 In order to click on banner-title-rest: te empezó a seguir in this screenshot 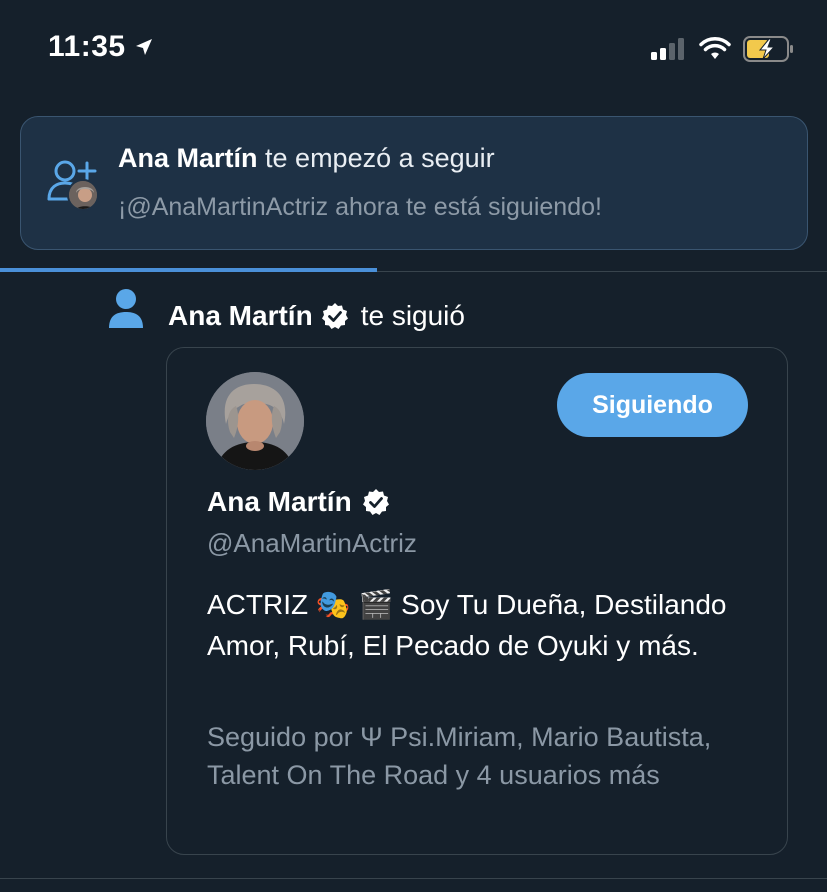, I will do `click(380, 158)`.